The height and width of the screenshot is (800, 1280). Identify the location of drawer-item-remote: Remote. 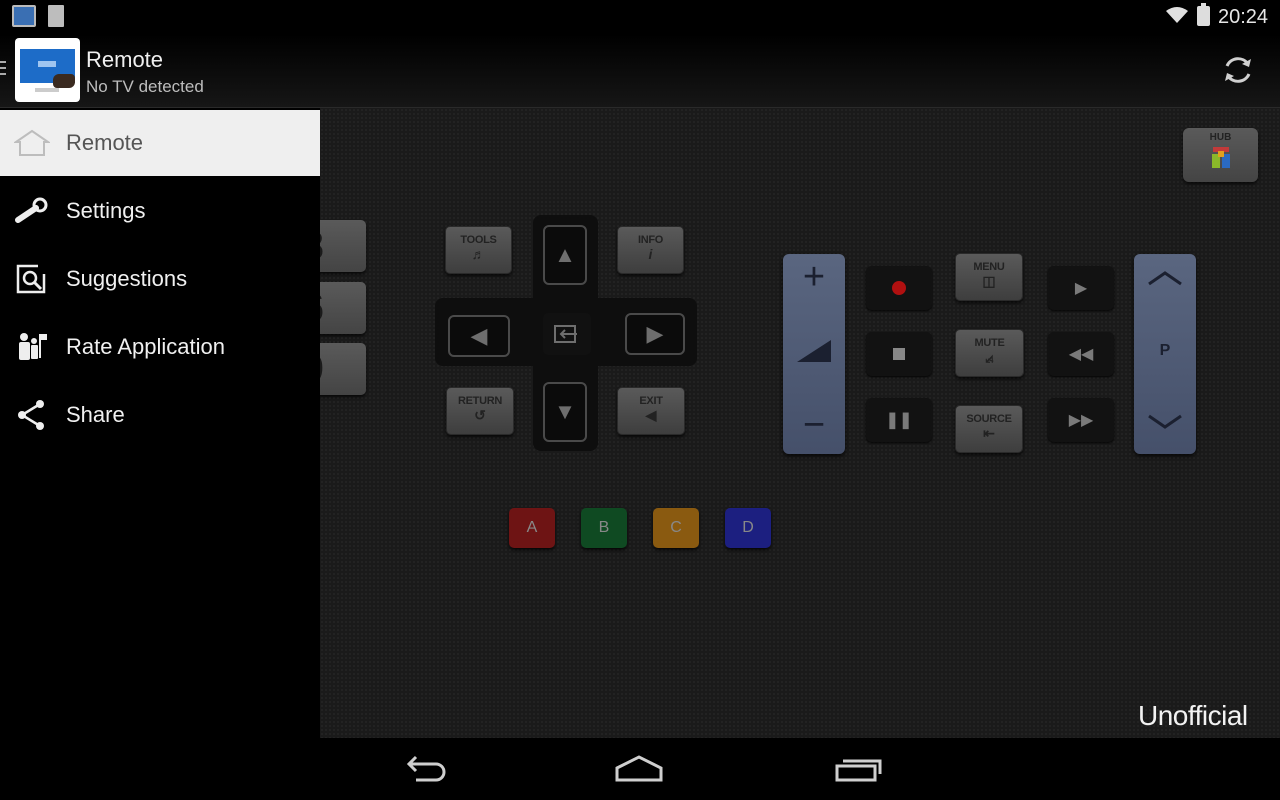
(160, 143).